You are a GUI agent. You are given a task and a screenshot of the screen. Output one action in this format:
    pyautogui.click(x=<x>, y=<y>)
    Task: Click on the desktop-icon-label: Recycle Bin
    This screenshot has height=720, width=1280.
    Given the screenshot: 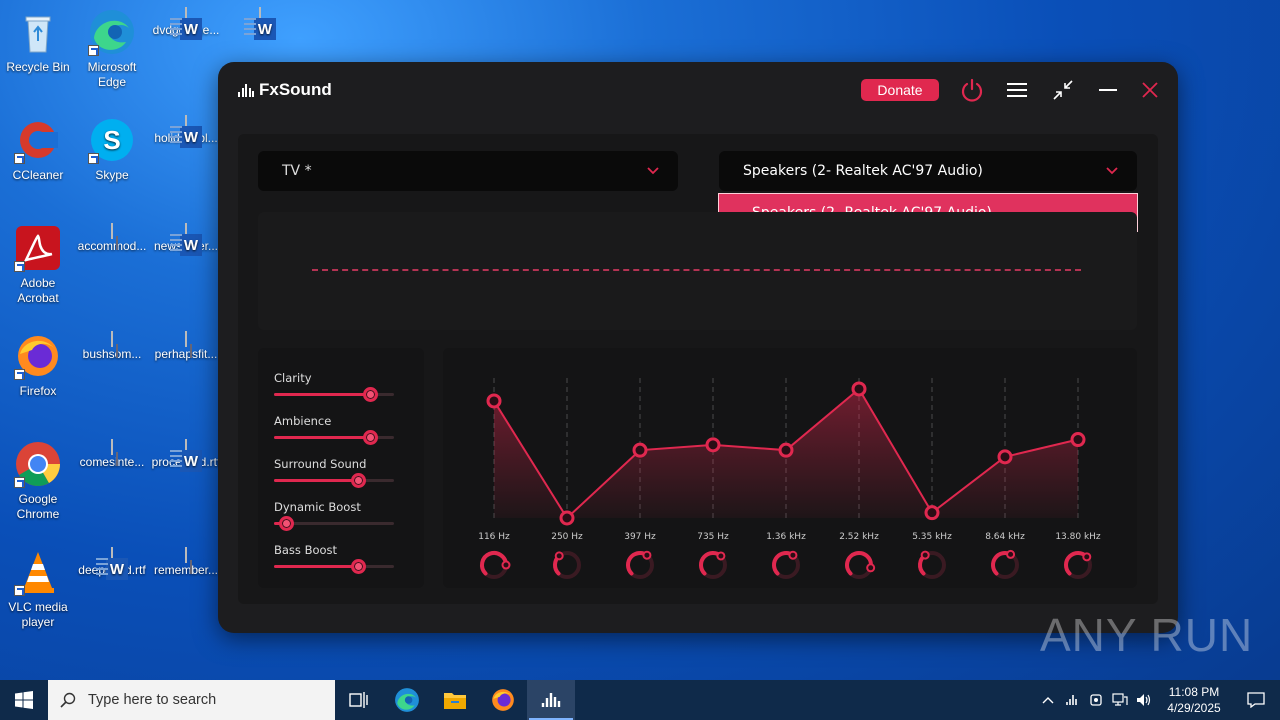 What is the action you would take?
    pyautogui.click(x=38, y=67)
    